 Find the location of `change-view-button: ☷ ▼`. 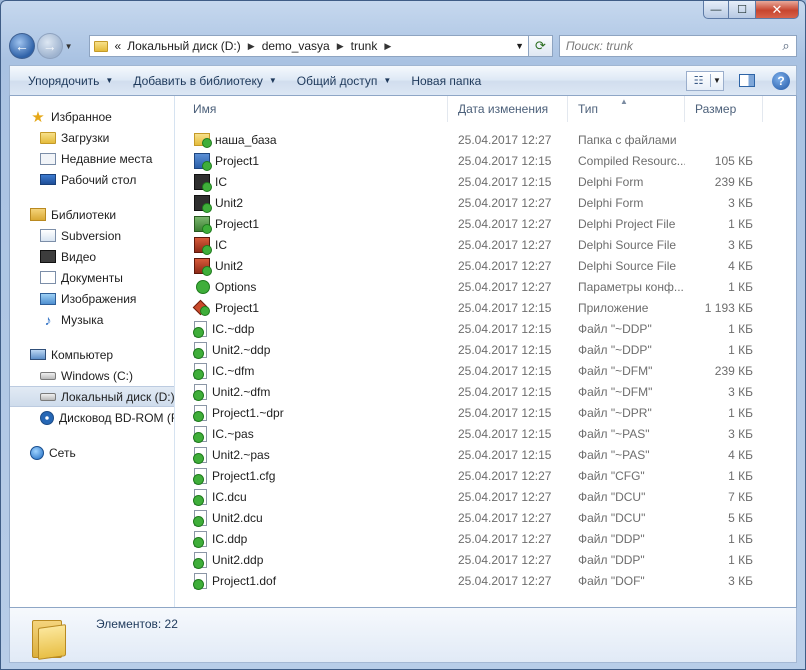

change-view-button: ☷ ▼ is located at coordinates (705, 80).